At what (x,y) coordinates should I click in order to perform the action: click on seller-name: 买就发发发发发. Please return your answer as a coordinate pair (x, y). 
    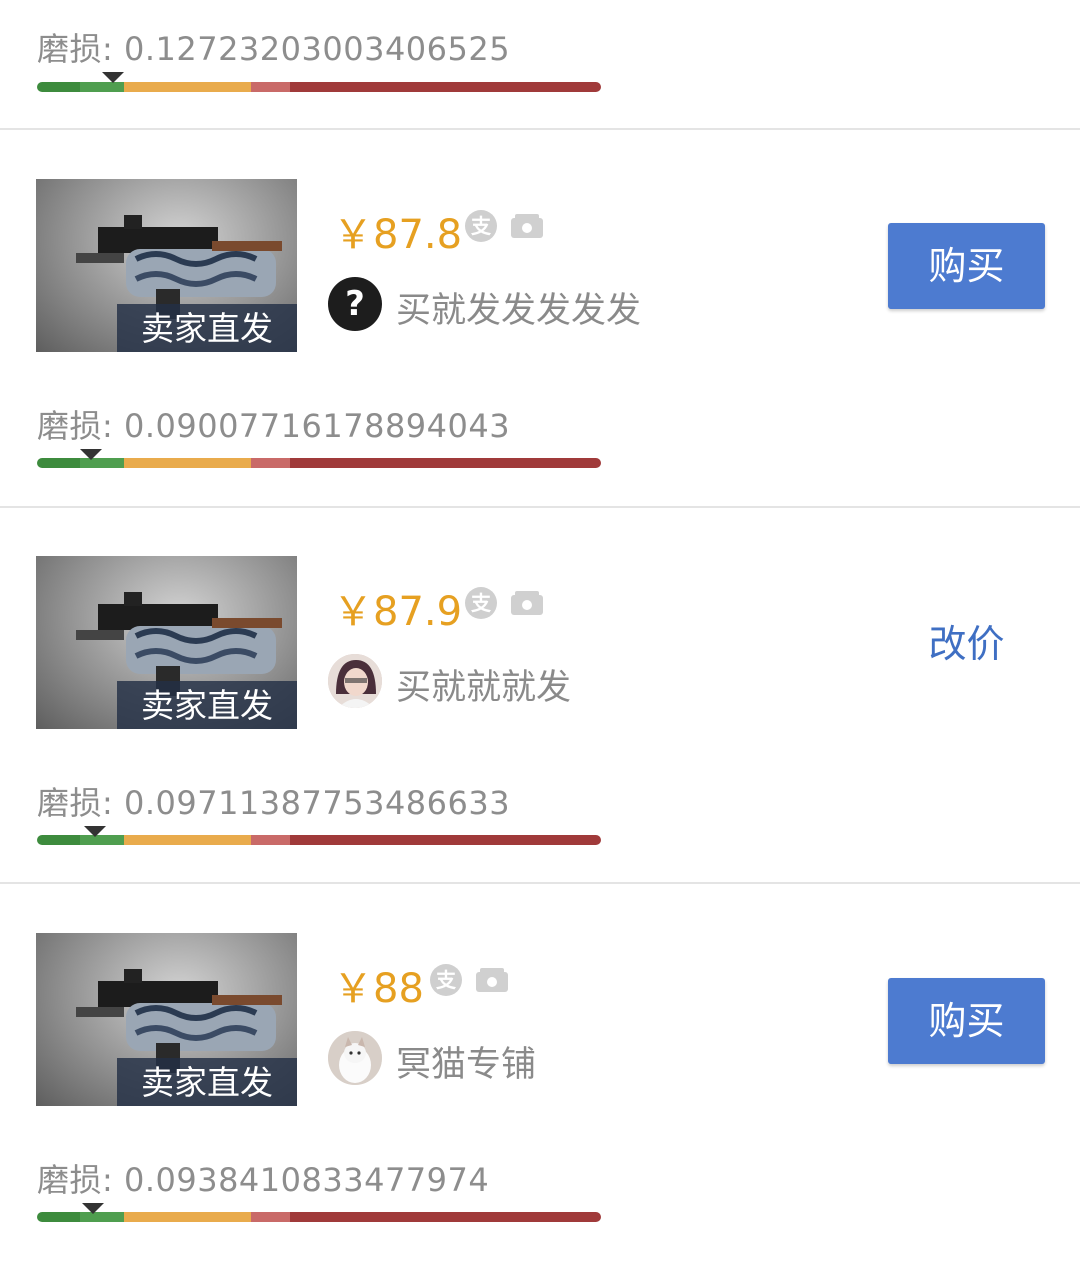
    Looking at the image, I should click on (519, 311).